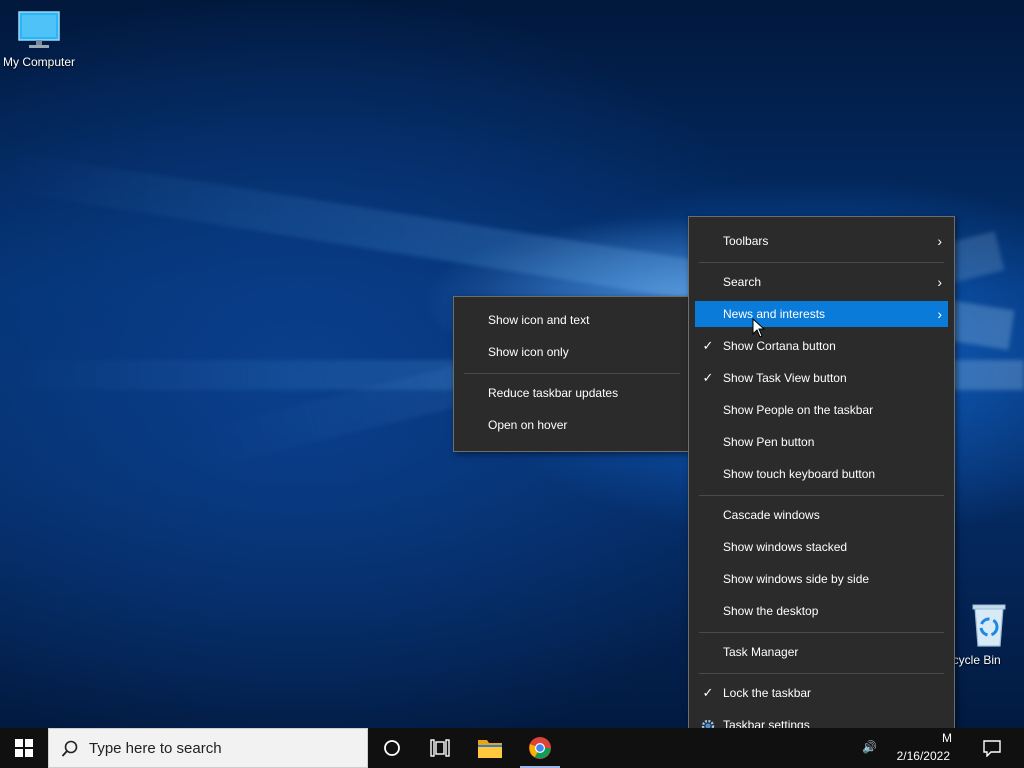 This screenshot has height=768, width=1024. I want to click on search-placeholder: Type here to search, so click(155, 748).